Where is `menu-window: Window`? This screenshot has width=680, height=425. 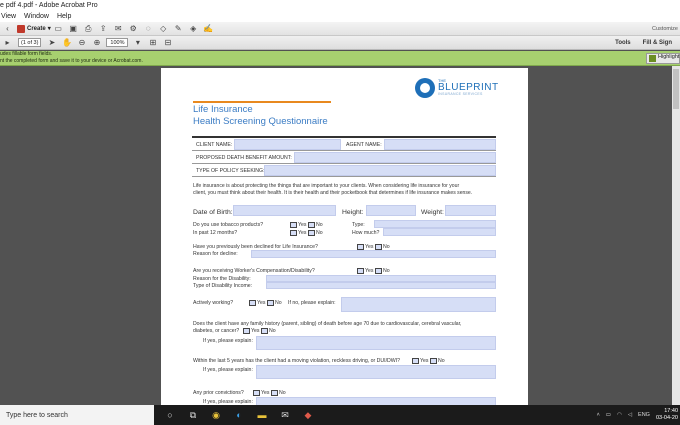 menu-window: Window is located at coordinates (36, 16).